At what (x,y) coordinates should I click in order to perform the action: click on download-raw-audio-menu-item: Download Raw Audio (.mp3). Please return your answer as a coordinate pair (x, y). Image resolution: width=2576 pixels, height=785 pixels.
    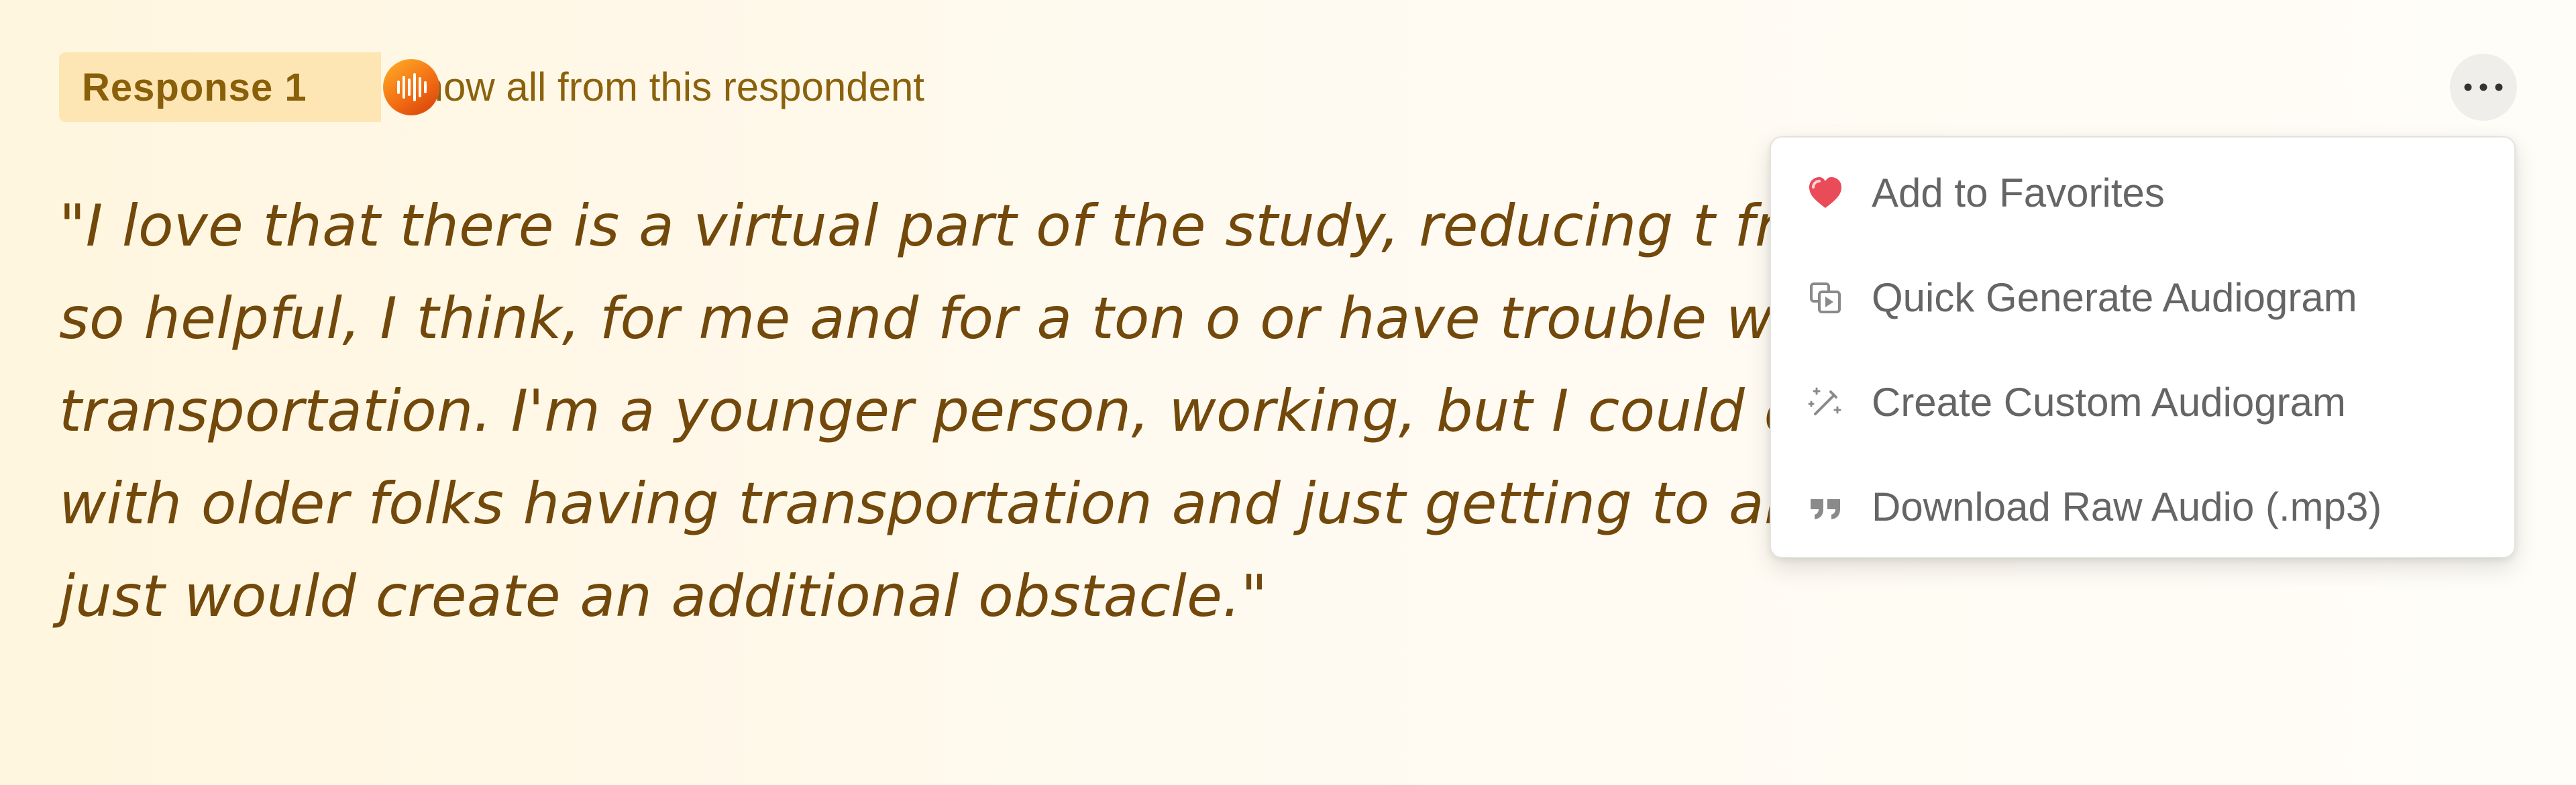
    Looking at the image, I should click on (2142, 507).